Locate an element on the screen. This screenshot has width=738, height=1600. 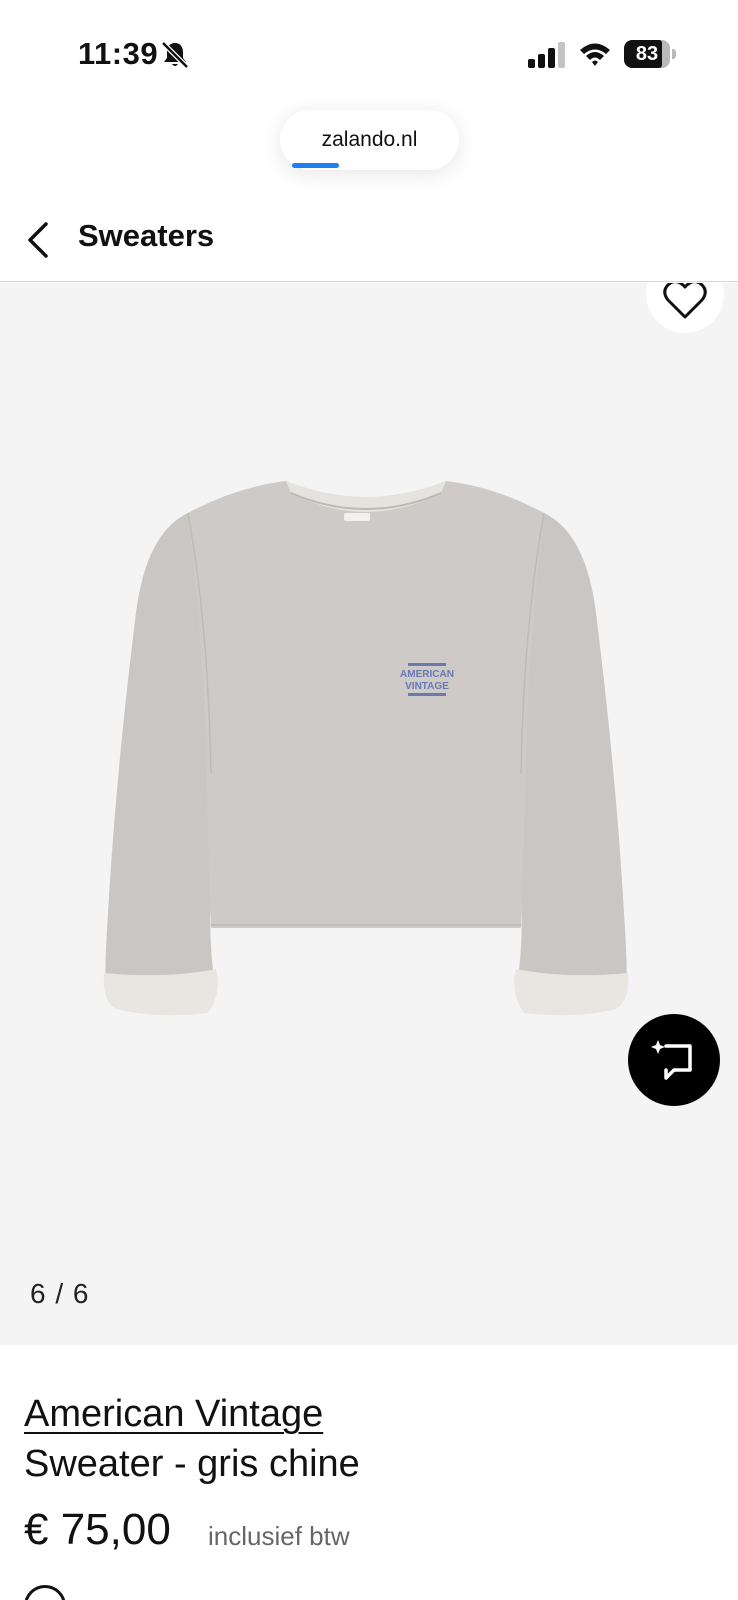
signal-icon is located at coordinates (546, 55).